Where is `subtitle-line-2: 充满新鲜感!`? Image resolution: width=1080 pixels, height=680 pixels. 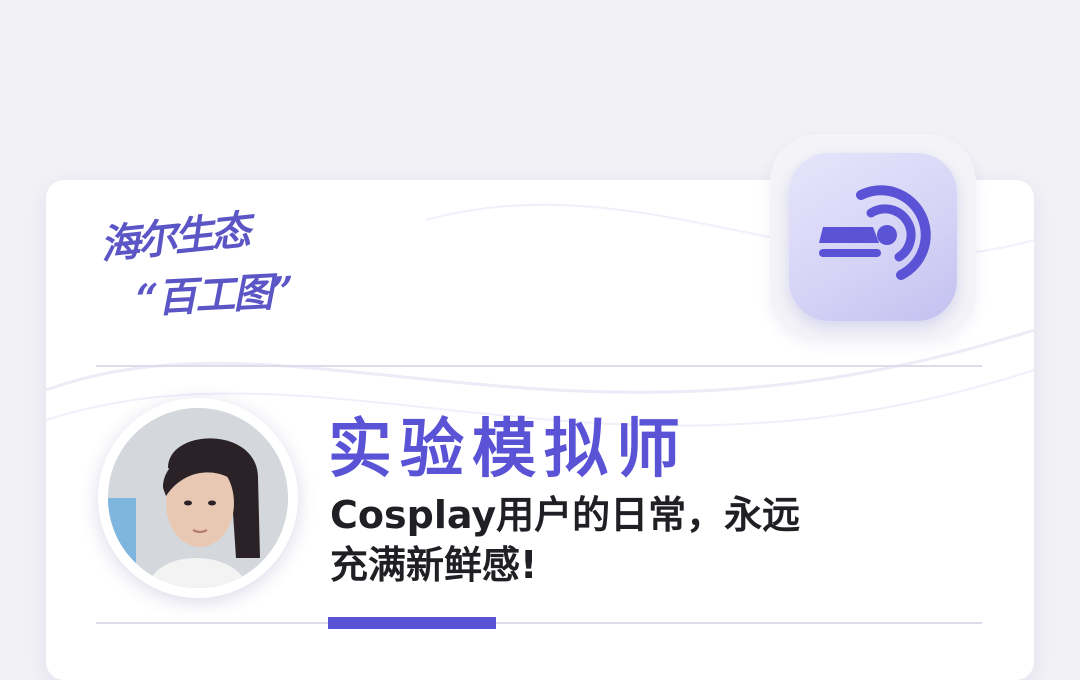 subtitle-line-2: 充满新鲜感! is located at coordinates (434, 565).